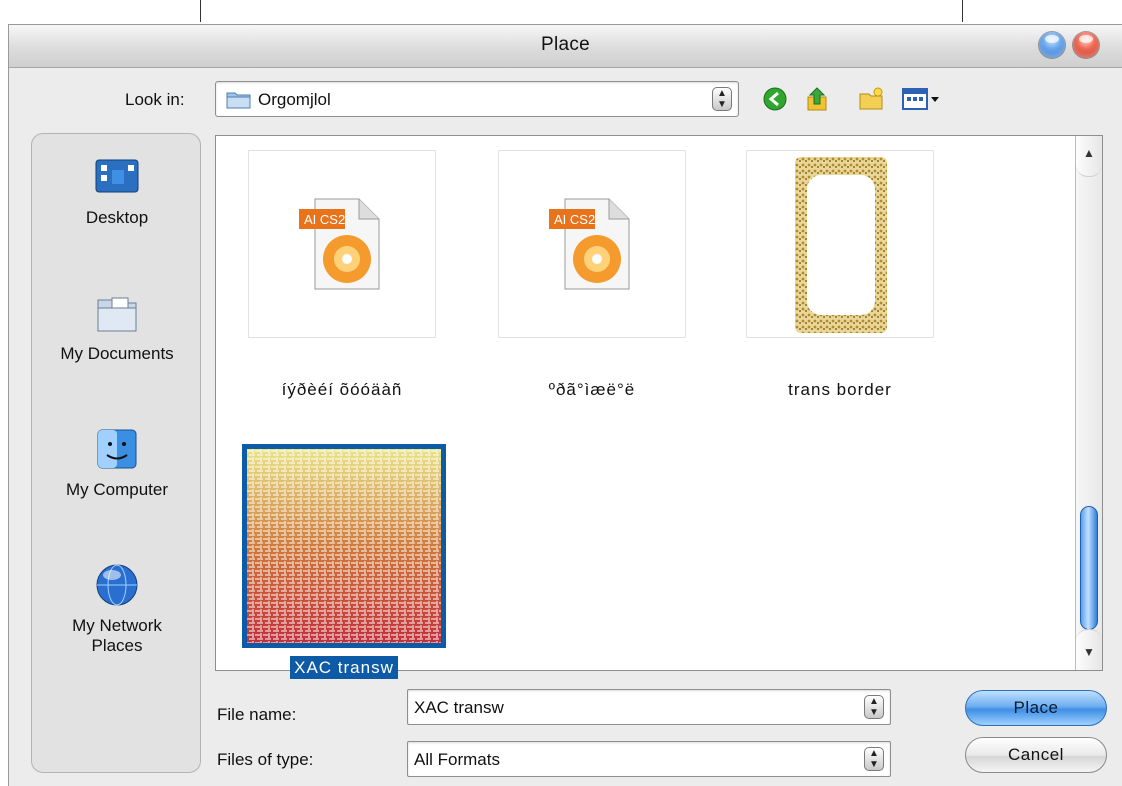 The width and height of the screenshot is (1122, 786). I want to click on close-button, so click(1086, 45).